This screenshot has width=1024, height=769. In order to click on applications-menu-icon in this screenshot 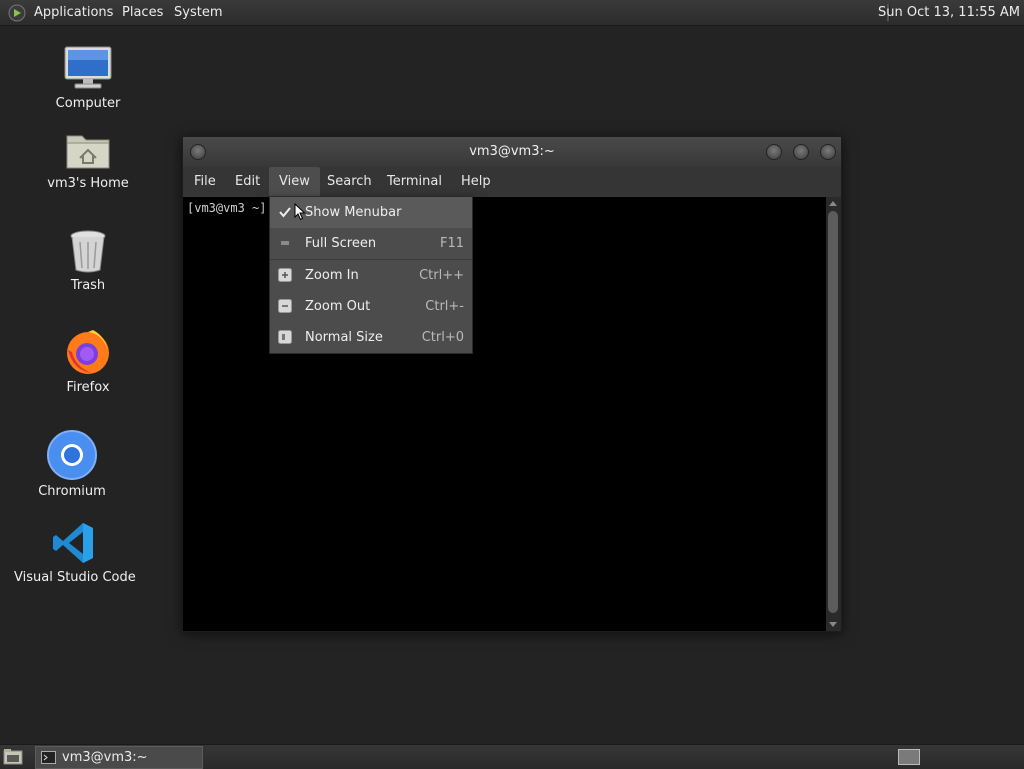, I will do `click(17, 13)`.